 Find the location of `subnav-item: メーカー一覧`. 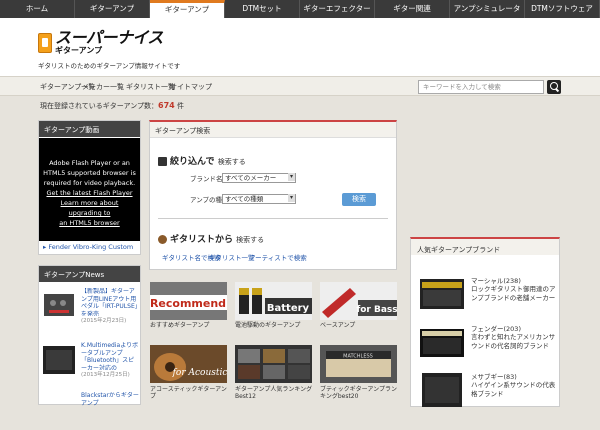

subnav-item: メーカー一覧 is located at coordinates (103, 87).